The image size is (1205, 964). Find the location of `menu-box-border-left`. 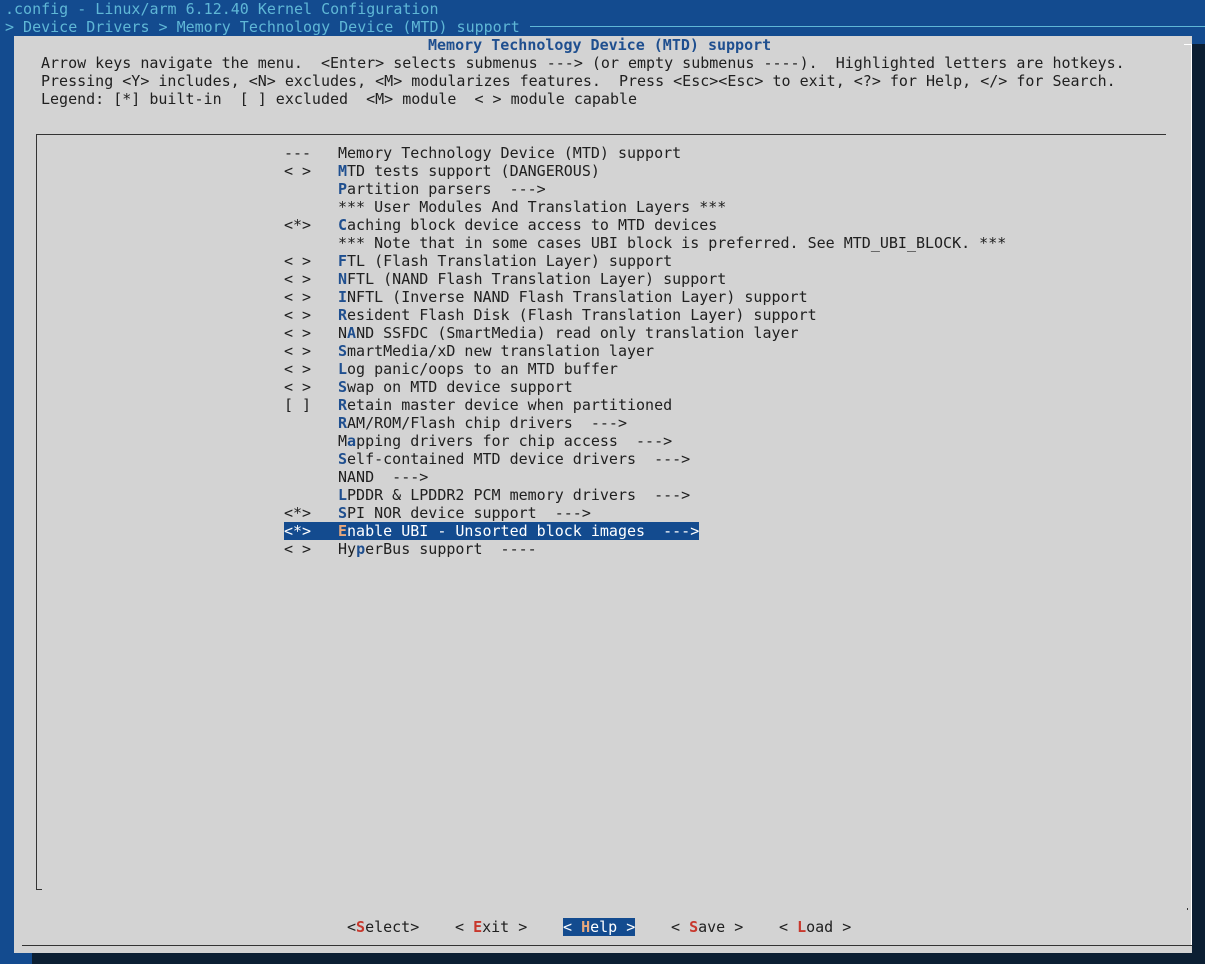

menu-box-border-left is located at coordinates (36, 511).